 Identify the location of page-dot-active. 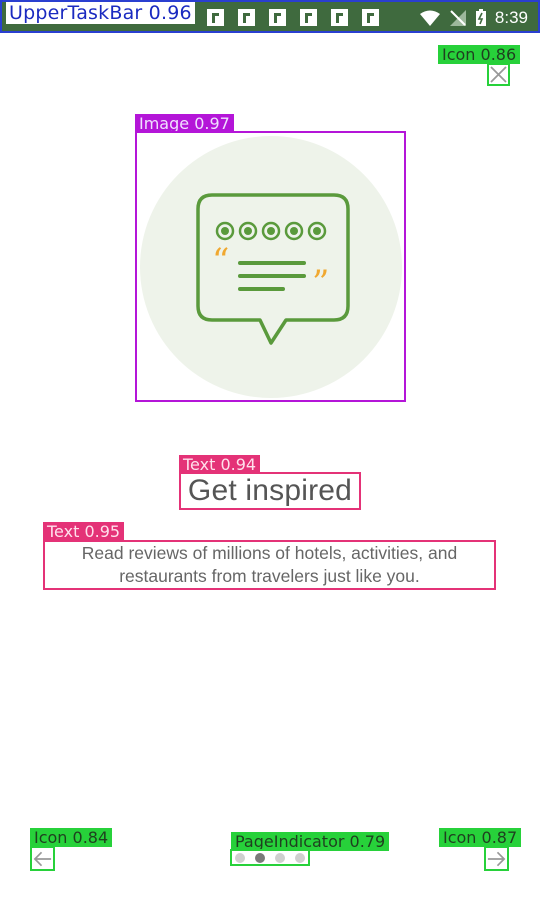
(260, 857).